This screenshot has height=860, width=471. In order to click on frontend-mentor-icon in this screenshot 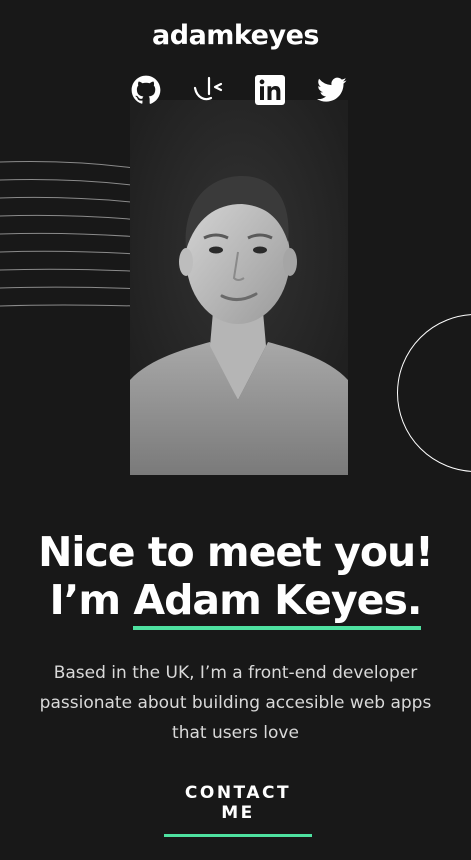, I will do `click(208, 88)`.